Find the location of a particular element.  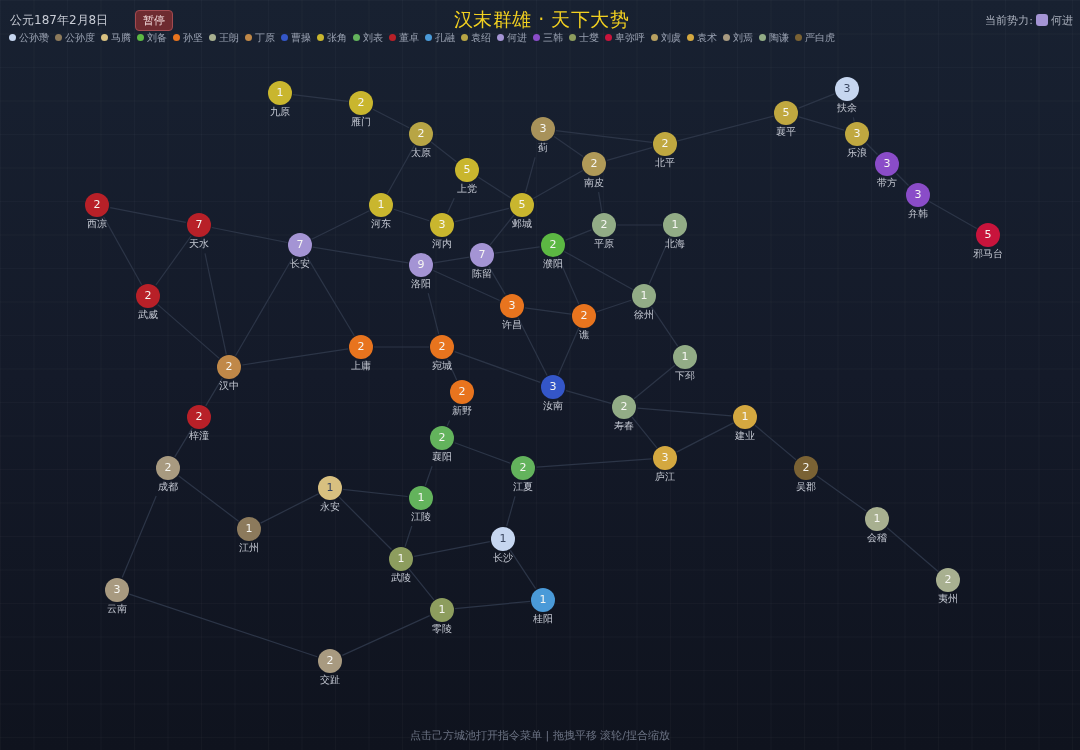

city-name: 江夏 is located at coordinates (523, 487).